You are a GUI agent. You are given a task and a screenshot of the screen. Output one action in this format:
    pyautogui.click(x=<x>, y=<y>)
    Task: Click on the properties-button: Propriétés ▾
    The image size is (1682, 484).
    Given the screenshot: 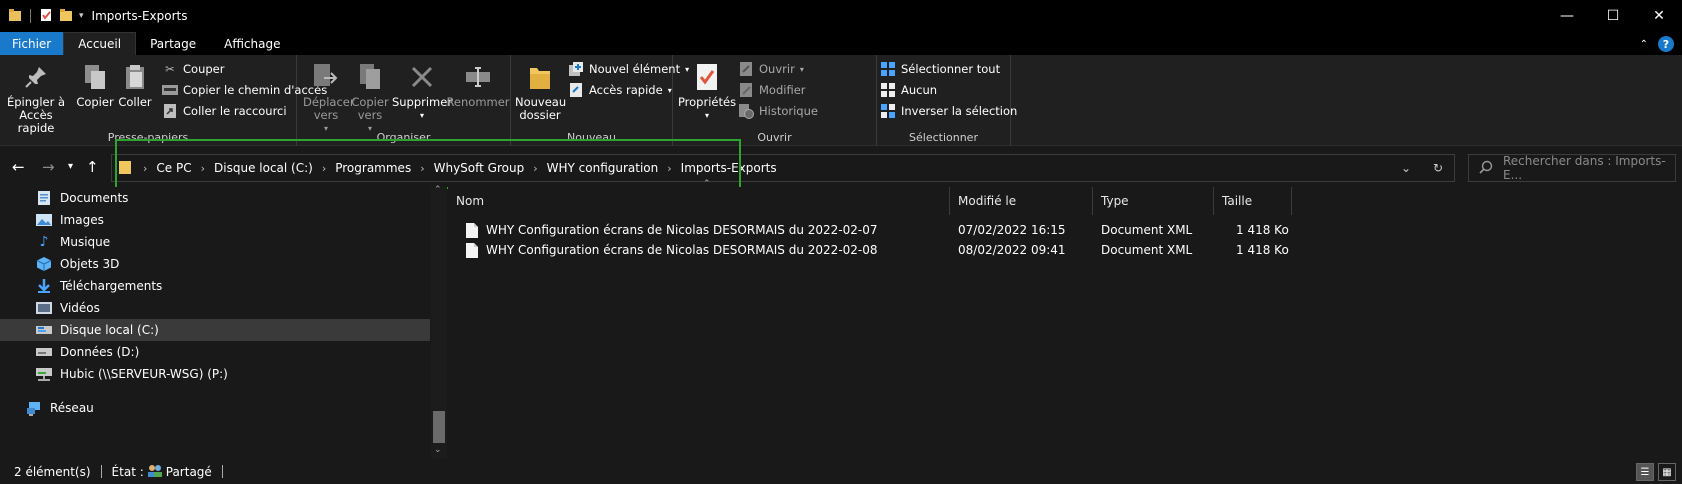 What is the action you would take?
    pyautogui.click(x=707, y=91)
    